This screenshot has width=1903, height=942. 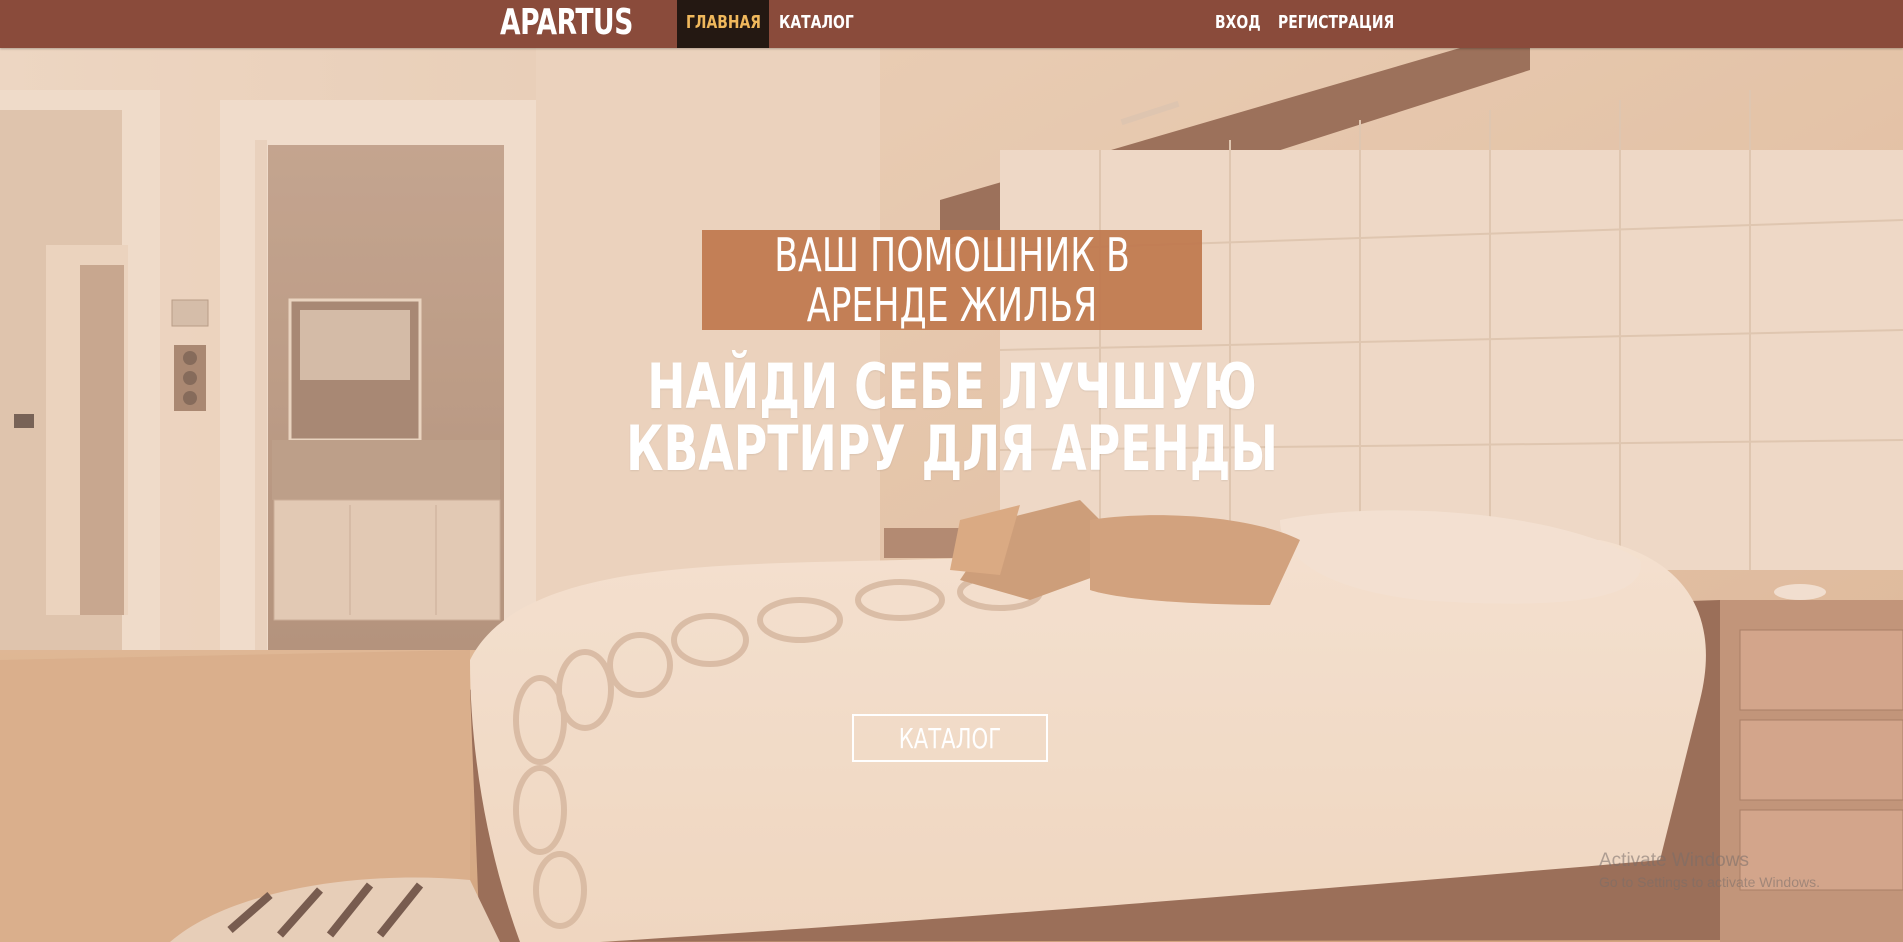 I want to click on hero-tagline: ВАШ ПОМОШНИК В АРЕНДЕ ЖИЛЬЯ, so click(x=952, y=280).